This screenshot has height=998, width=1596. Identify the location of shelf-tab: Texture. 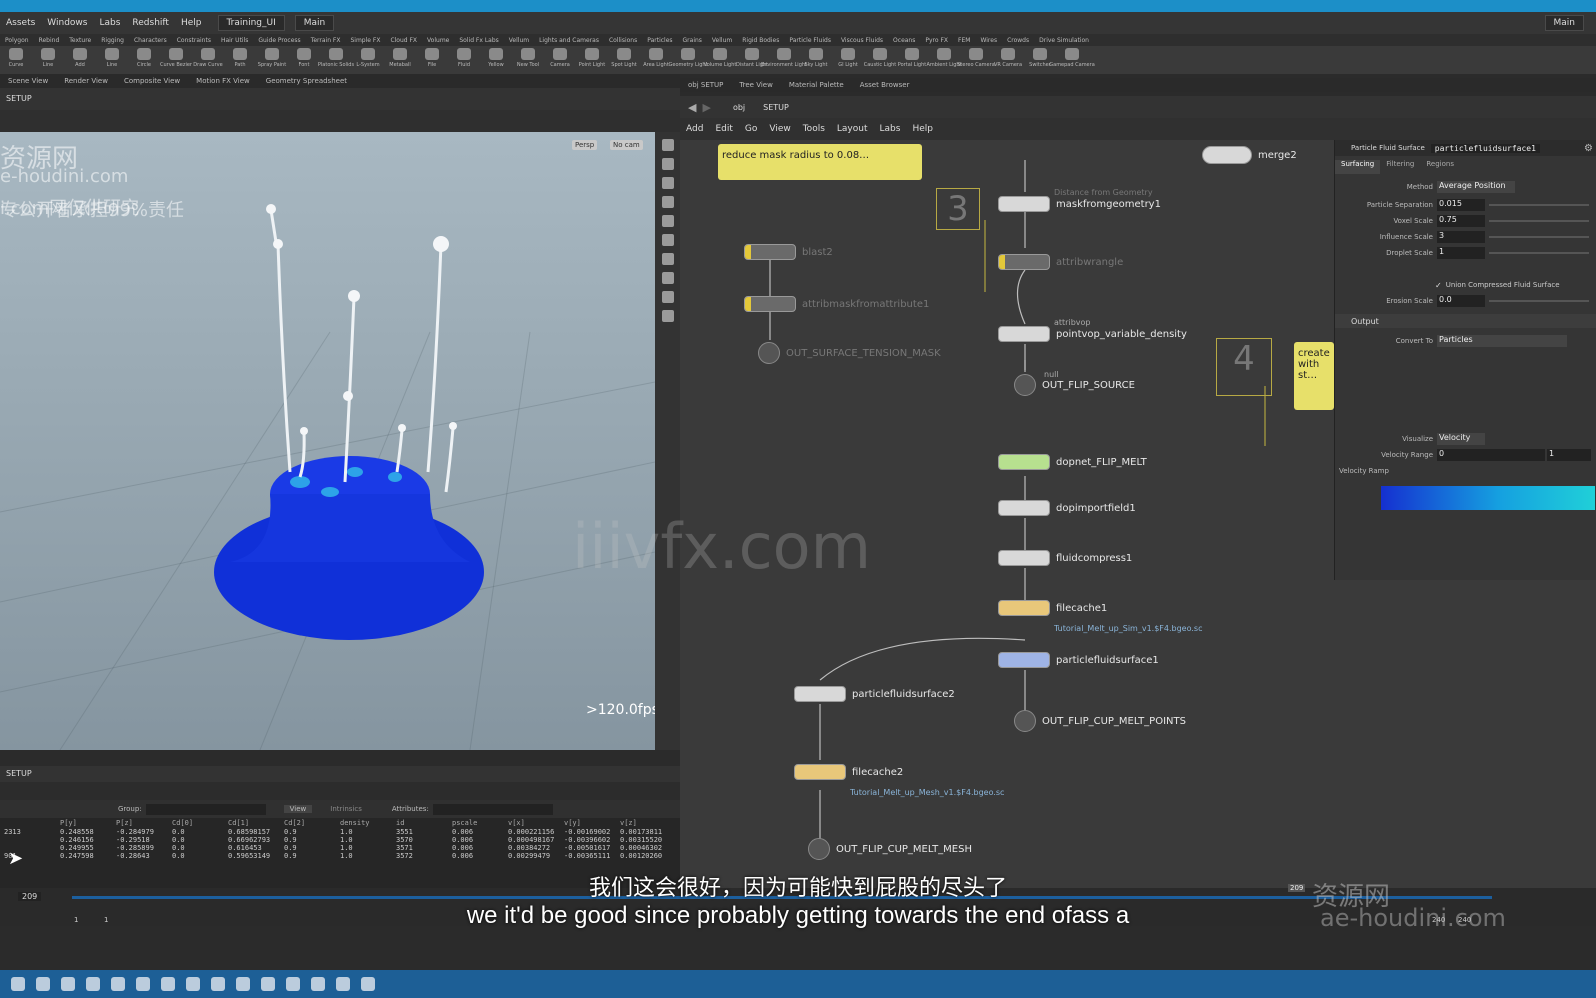
(80, 40).